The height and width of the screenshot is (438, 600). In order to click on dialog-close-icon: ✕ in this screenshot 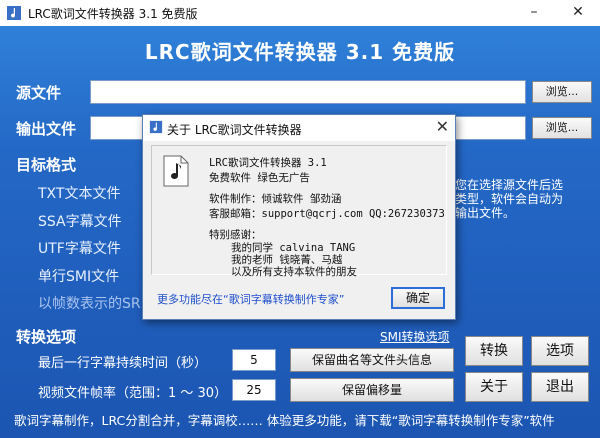, I will do `click(442, 126)`.